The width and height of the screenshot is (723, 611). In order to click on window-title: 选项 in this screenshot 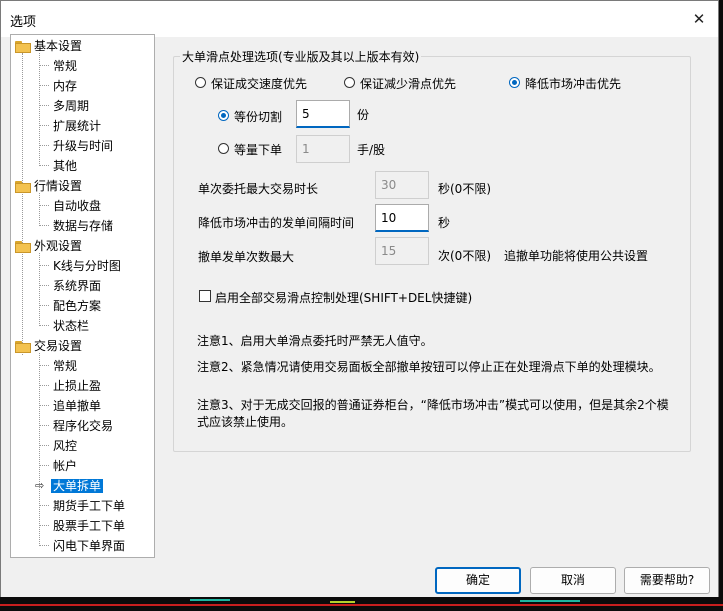, I will do `click(23, 22)`.